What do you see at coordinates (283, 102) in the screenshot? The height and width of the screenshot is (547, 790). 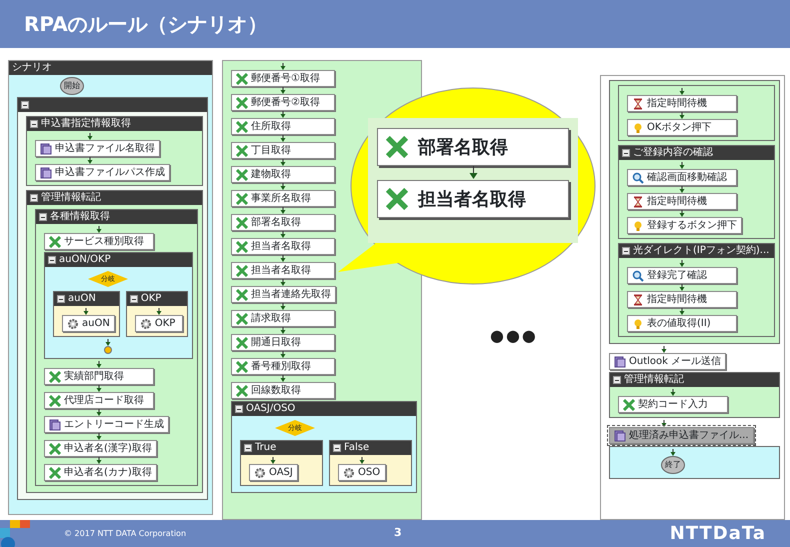 I see `flow-step: 郵便番号②取得` at bounding box center [283, 102].